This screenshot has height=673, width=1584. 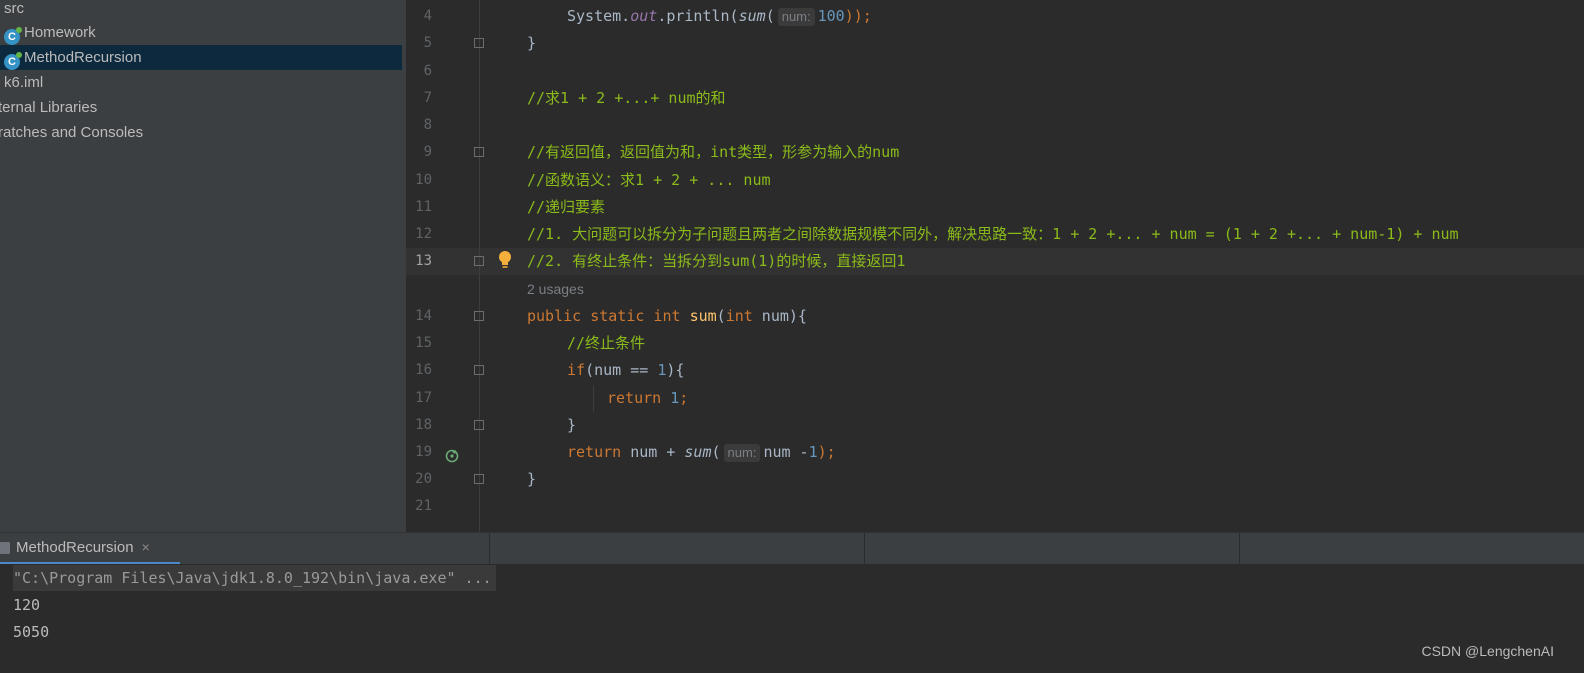 What do you see at coordinates (1487, 651) in the screenshot?
I see `watermark: CSDN @LengchenAI` at bounding box center [1487, 651].